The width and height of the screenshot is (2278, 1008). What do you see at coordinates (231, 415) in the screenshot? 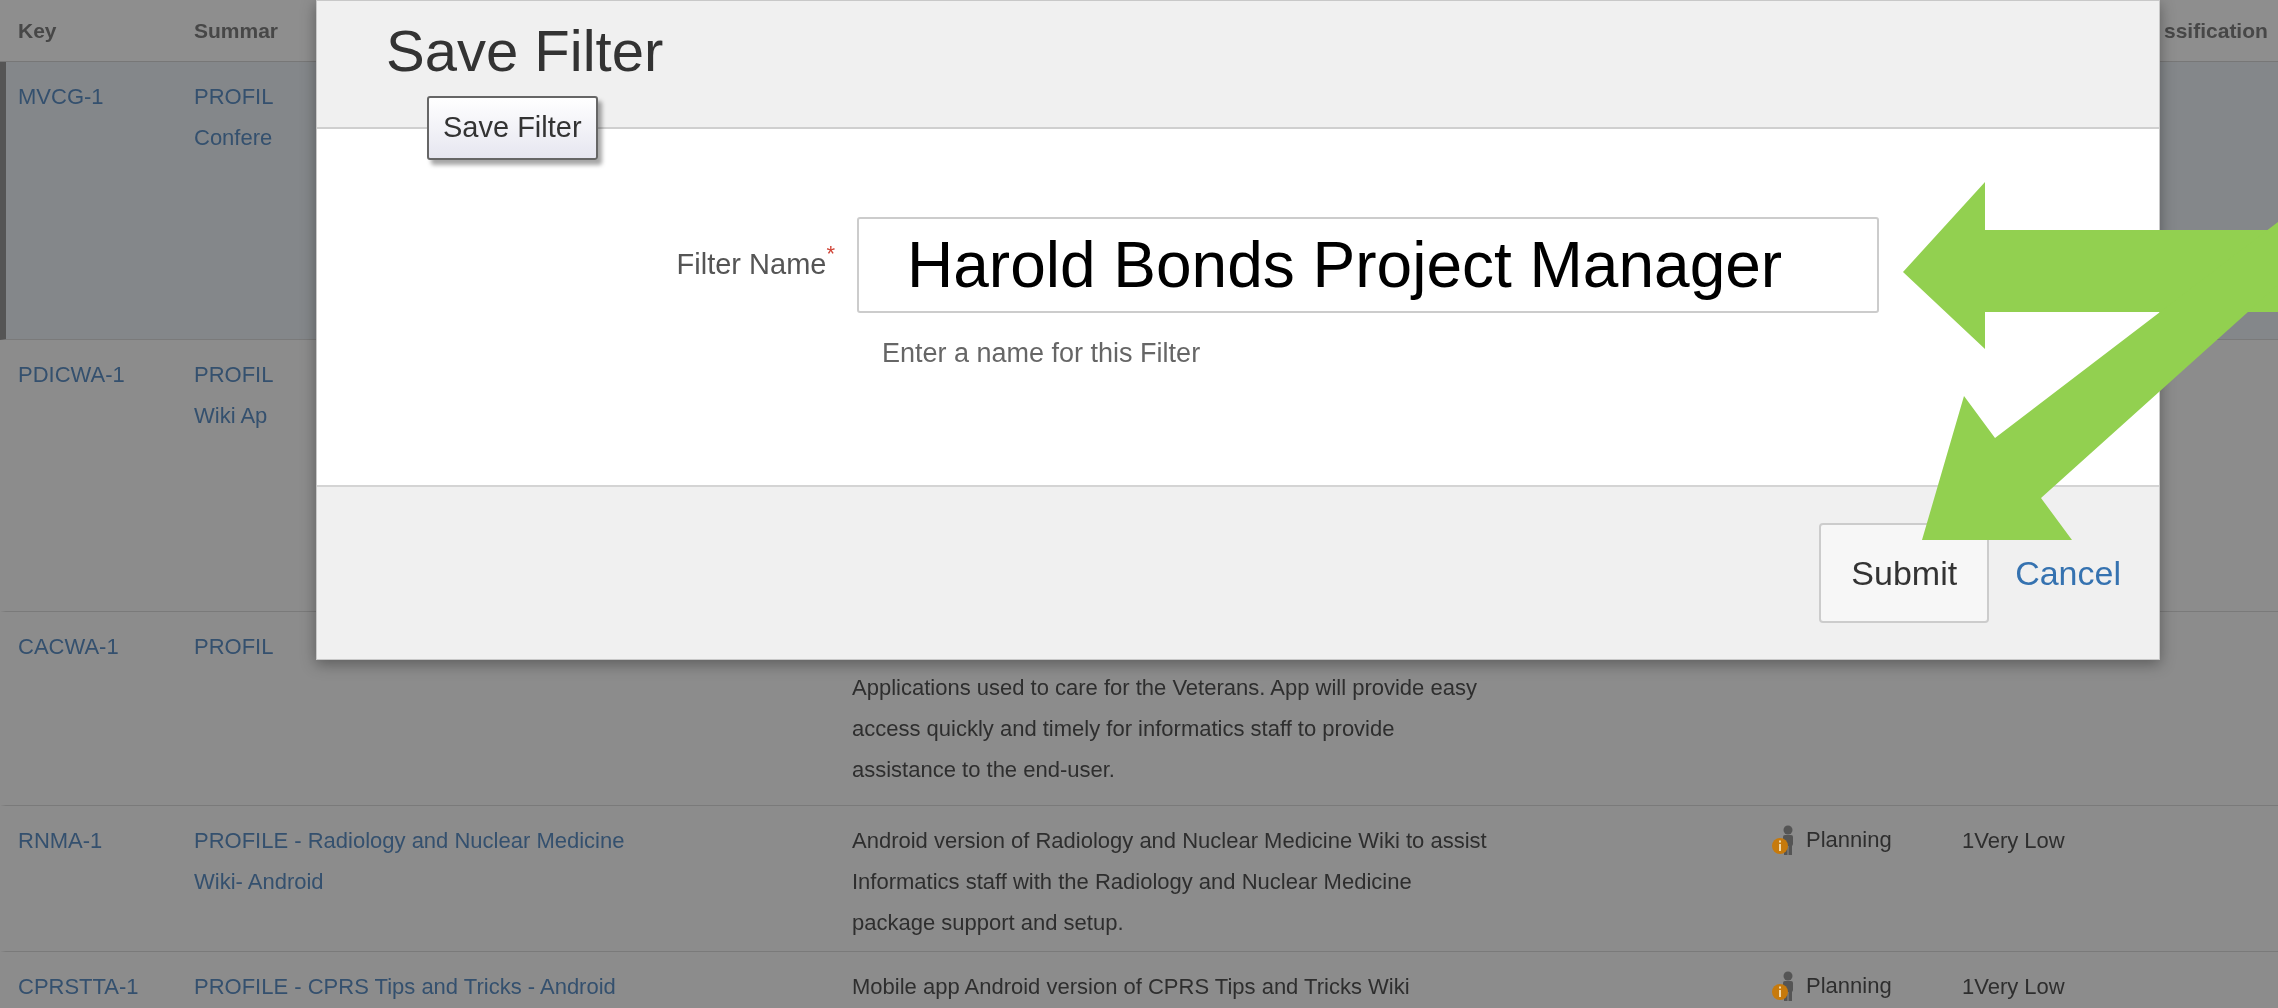
I see `issue-summary-link: Wiki Ap` at bounding box center [231, 415].